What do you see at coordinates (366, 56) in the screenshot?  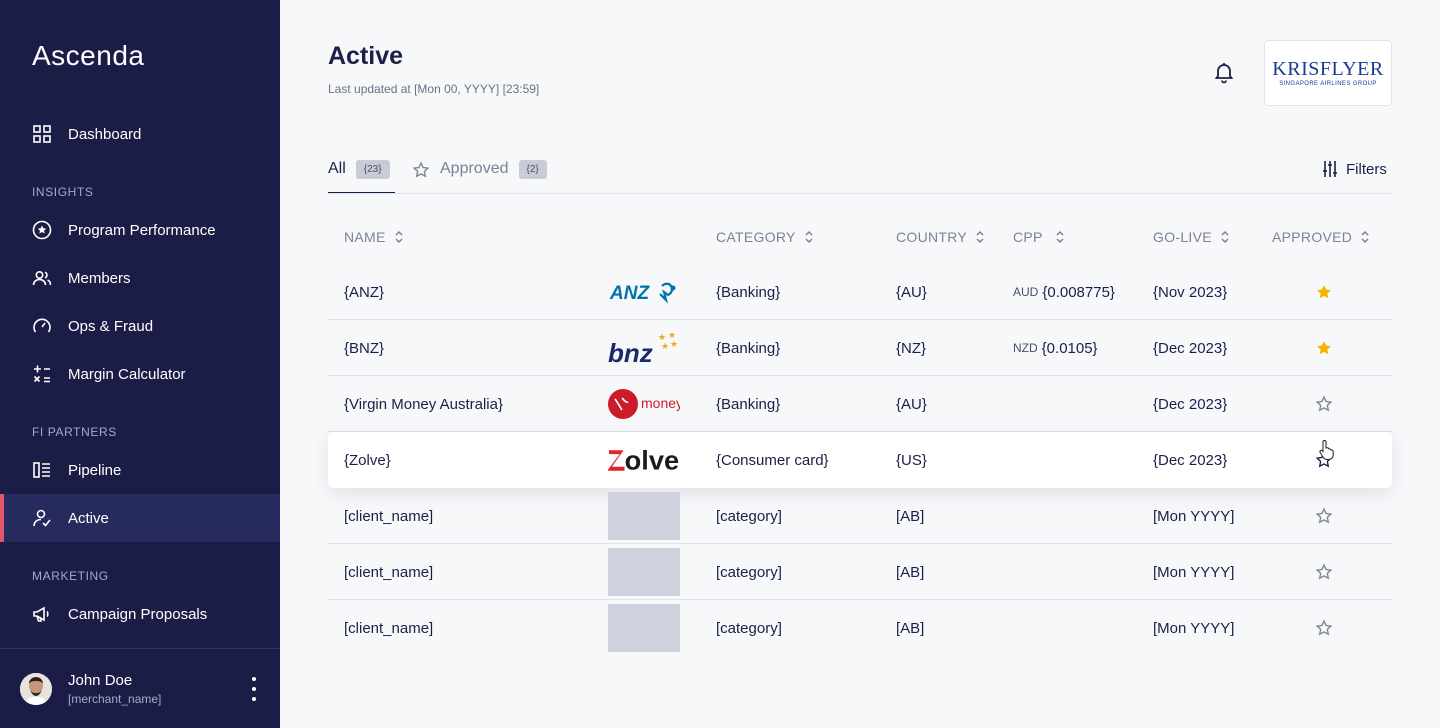 I see `page-title: Active` at bounding box center [366, 56].